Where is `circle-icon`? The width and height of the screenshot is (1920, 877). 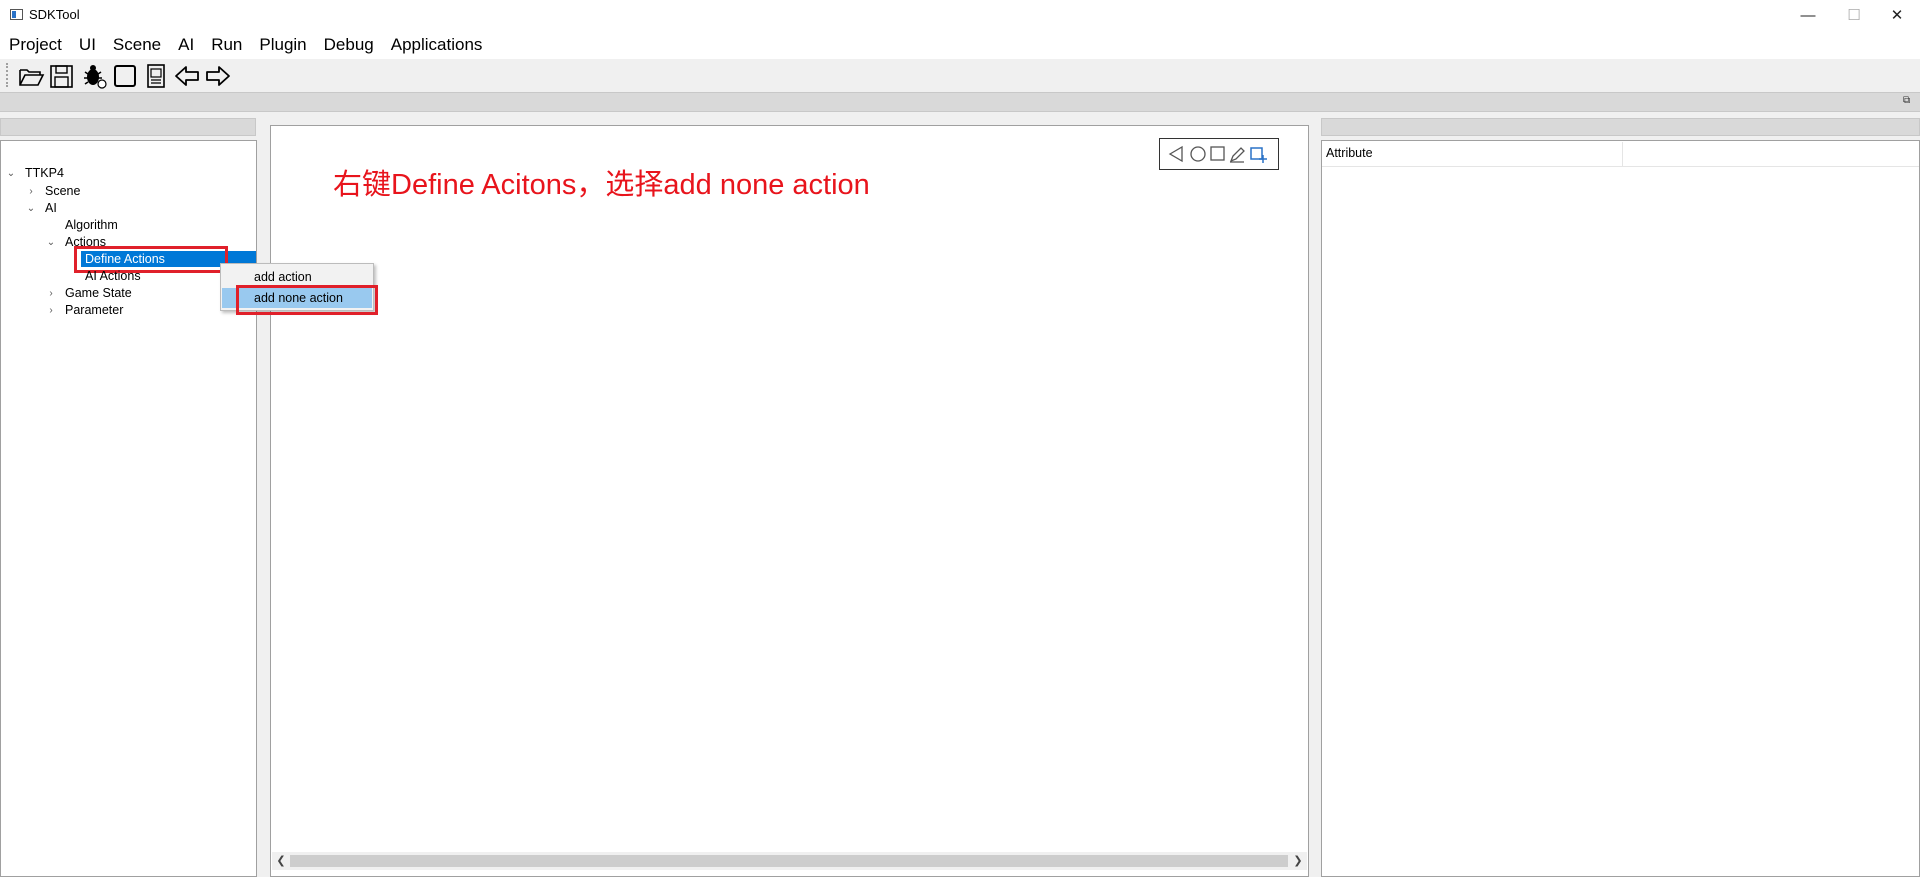
circle-icon is located at coordinates (1198, 154).